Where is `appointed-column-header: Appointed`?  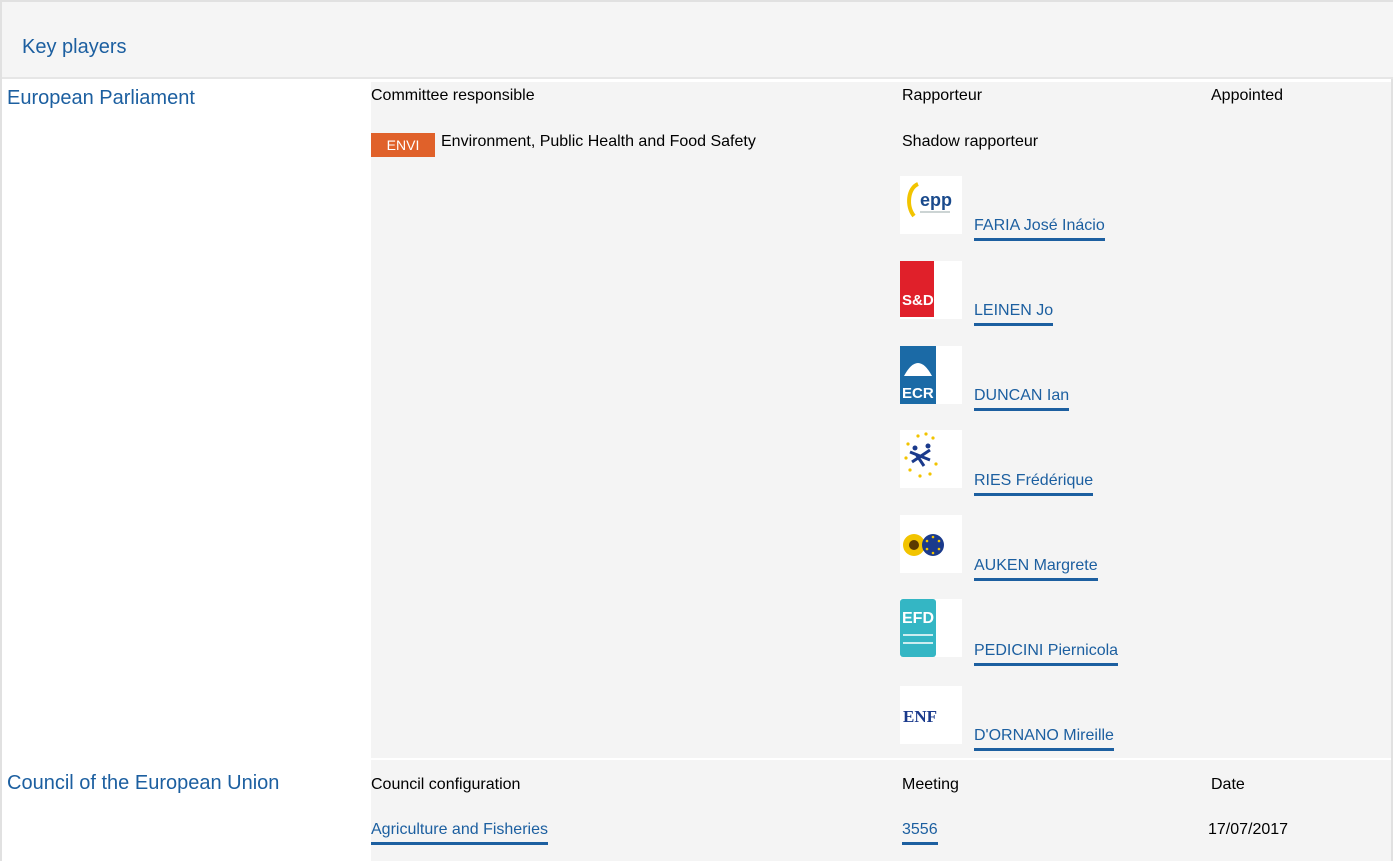
appointed-column-header: Appointed is located at coordinates (1247, 95).